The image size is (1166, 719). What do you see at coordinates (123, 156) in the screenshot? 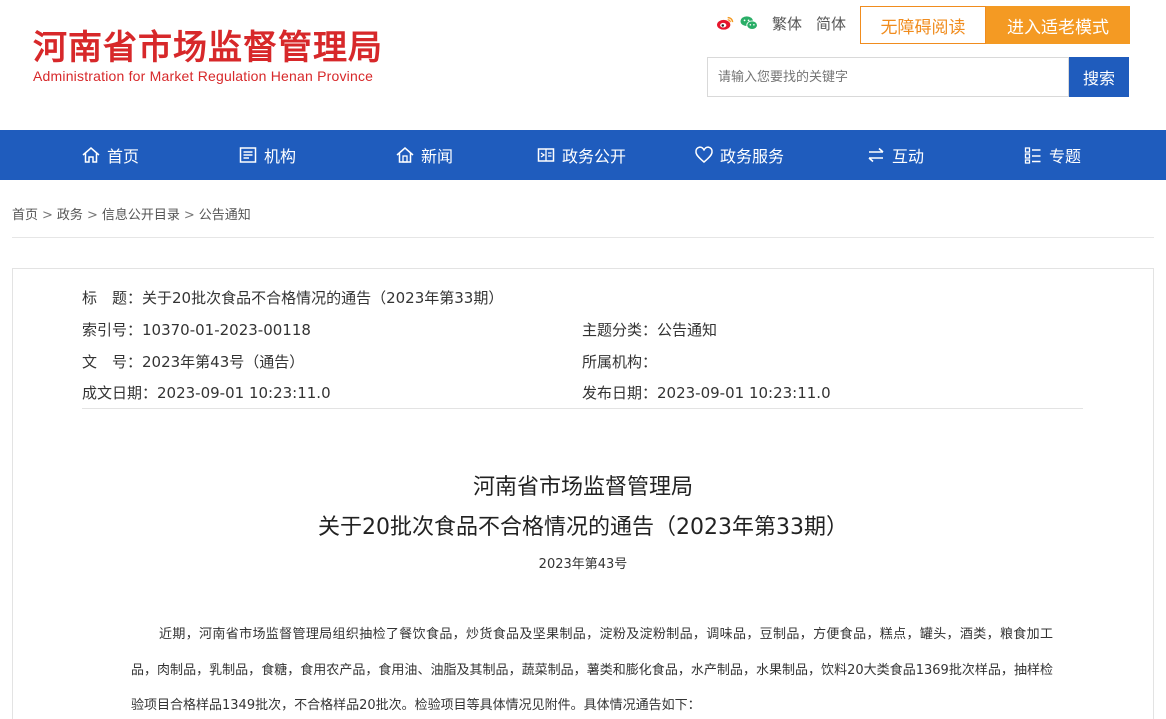
I see `nav-label: 首页` at bounding box center [123, 156].